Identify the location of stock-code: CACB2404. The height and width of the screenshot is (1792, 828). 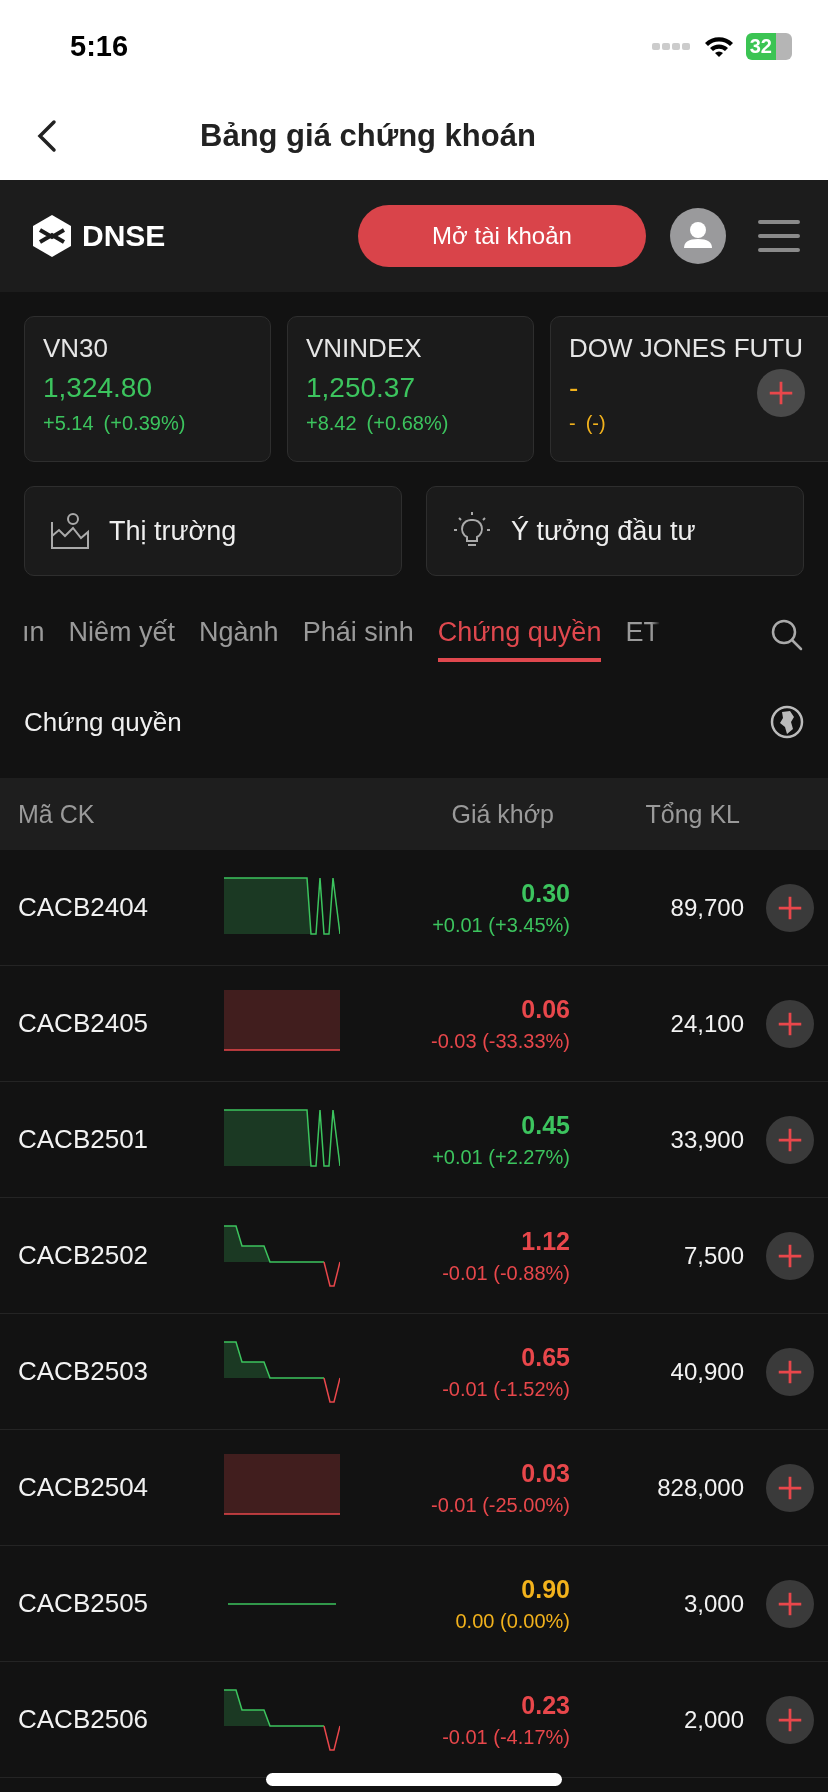
(84, 907).